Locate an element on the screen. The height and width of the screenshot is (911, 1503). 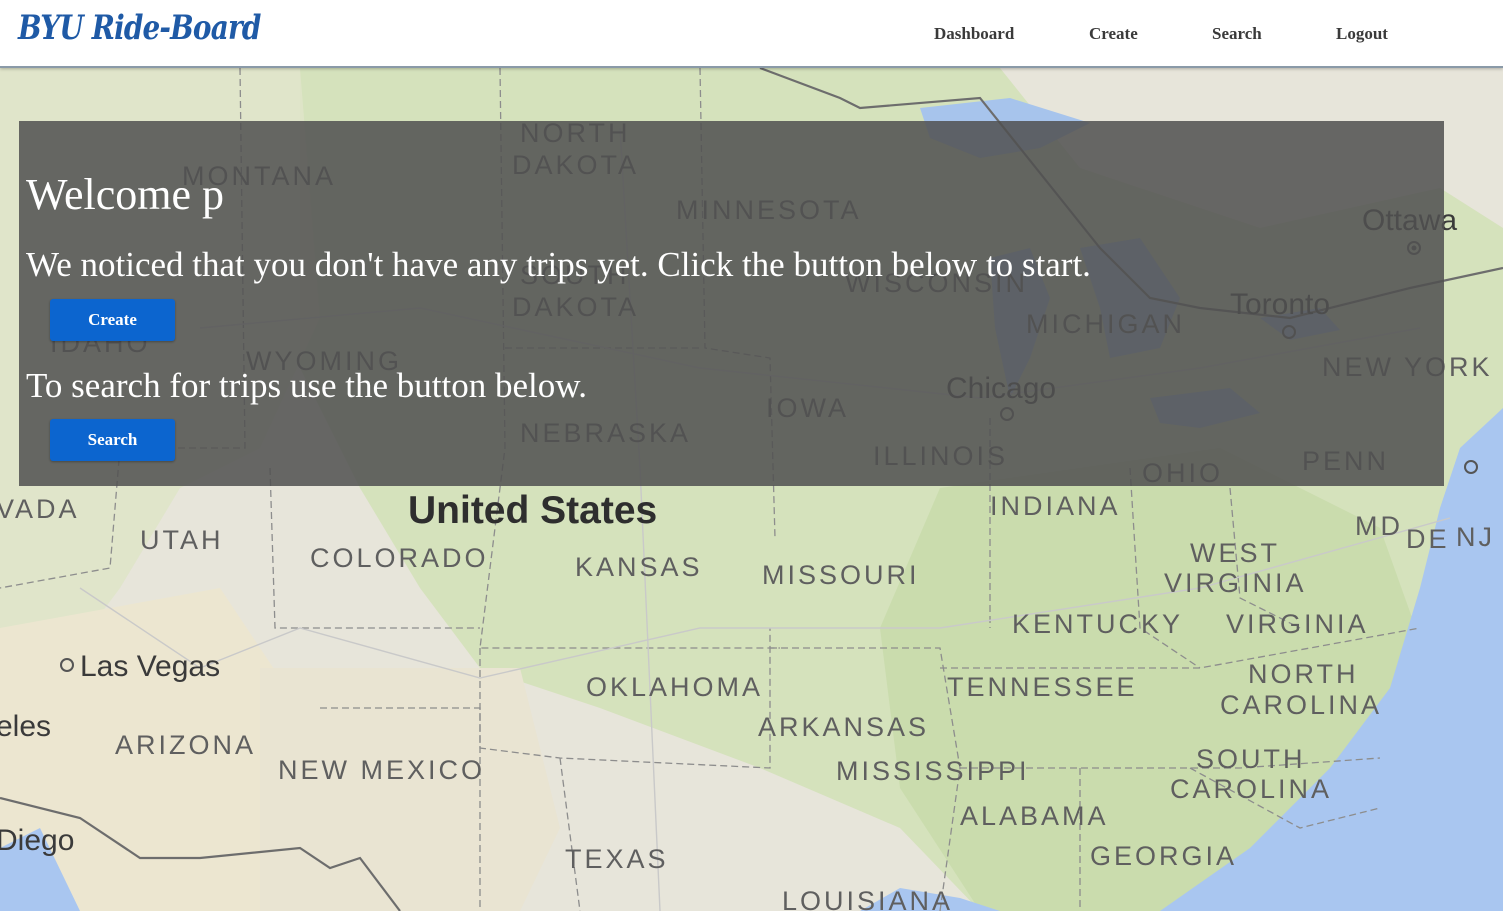
create-trip-button: Create is located at coordinates (112, 320).